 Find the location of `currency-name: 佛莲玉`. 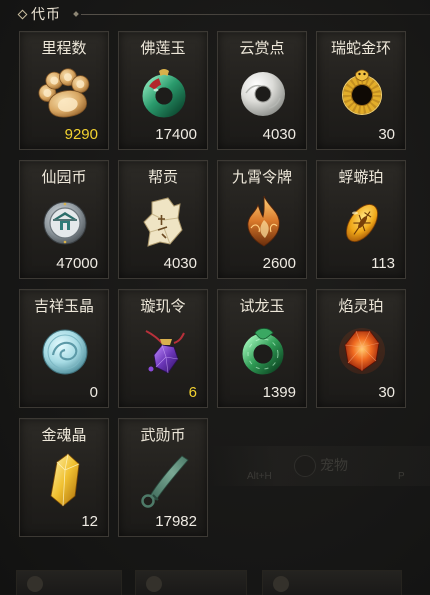

currency-name: 佛莲玉 is located at coordinates (163, 48).